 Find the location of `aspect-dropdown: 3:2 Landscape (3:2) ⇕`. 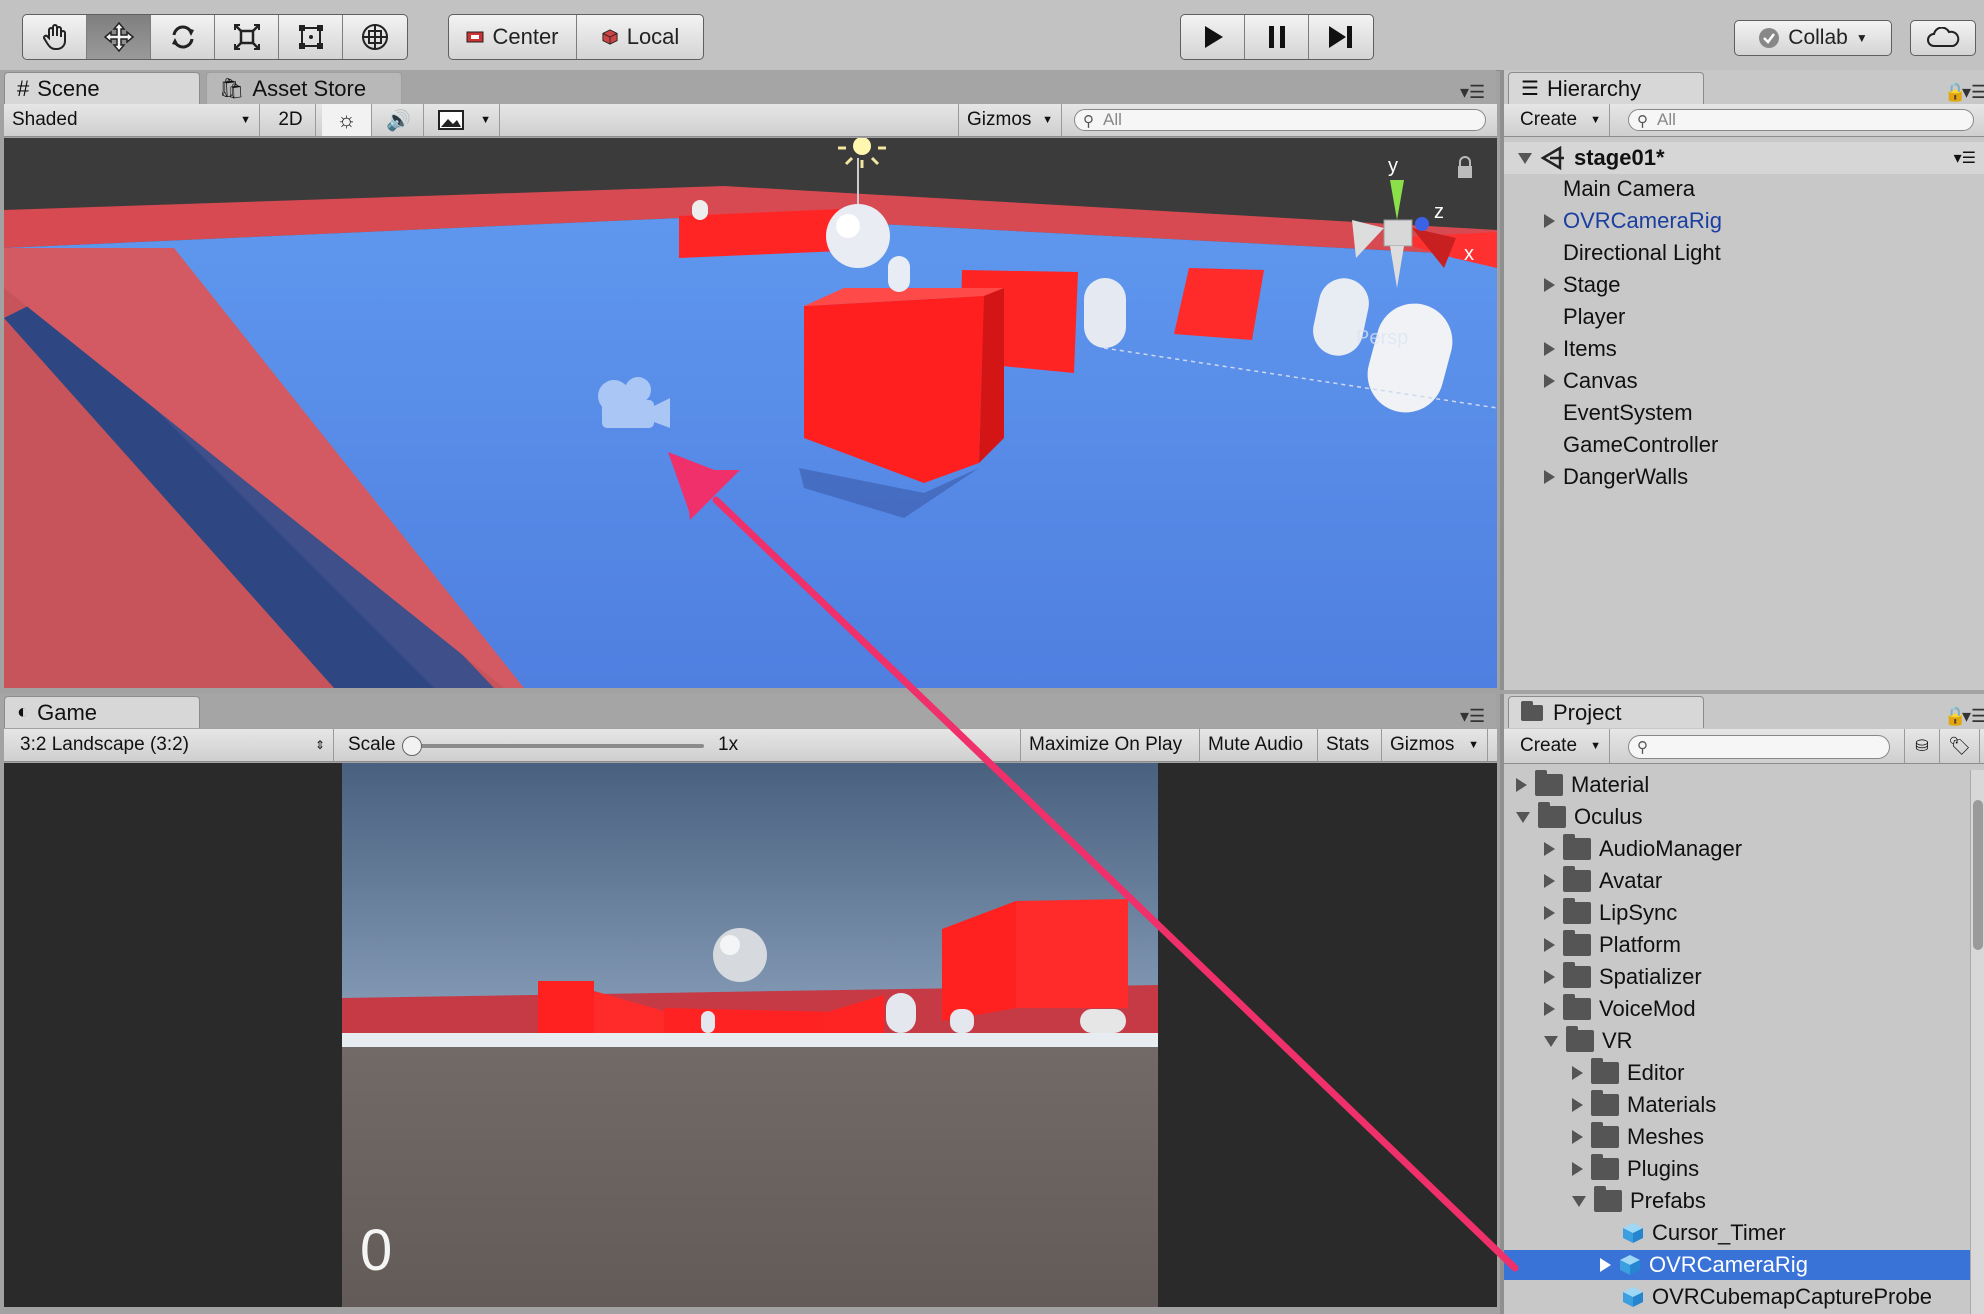

aspect-dropdown: 3:2 Landscape (3:2) ⇕ is located at coordinates (173, 745).